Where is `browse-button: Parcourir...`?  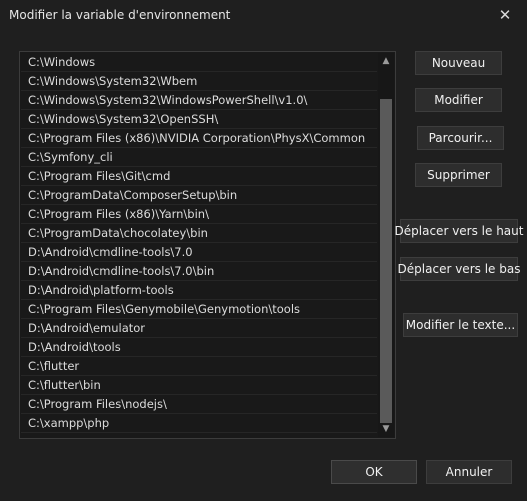 browse-button: Parcourir... is located at coordinates (460, 138).